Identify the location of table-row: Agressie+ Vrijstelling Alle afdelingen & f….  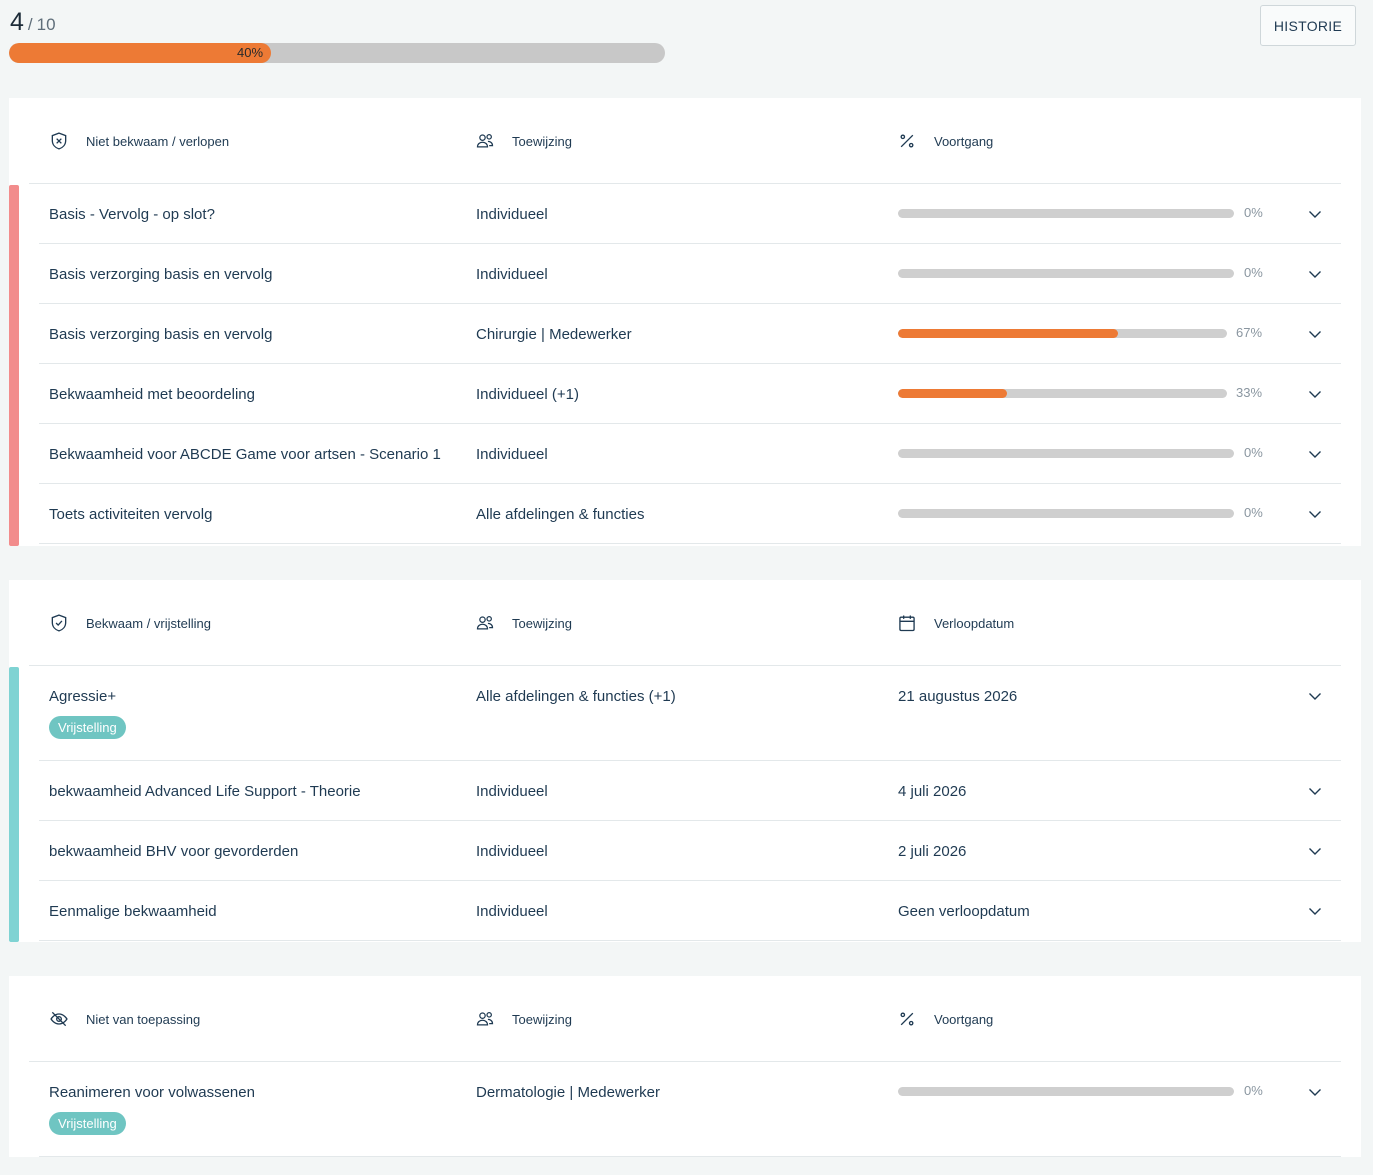
(690, 713).